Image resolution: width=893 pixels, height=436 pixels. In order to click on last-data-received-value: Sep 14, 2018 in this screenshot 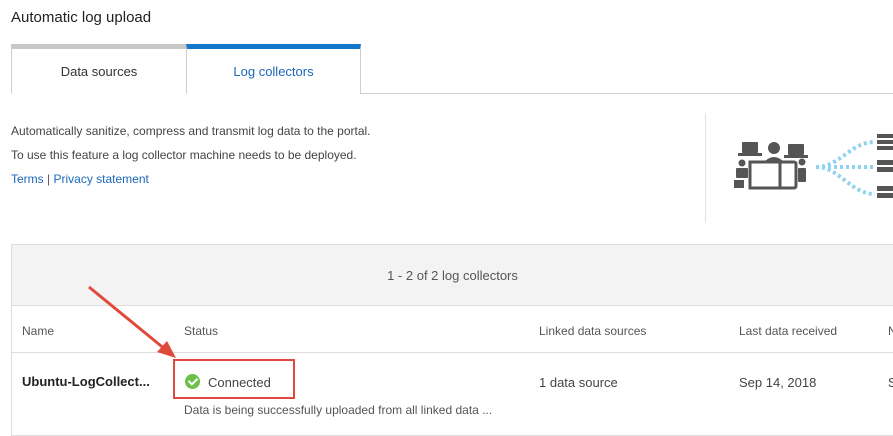, I will do `click(778, 382)`.